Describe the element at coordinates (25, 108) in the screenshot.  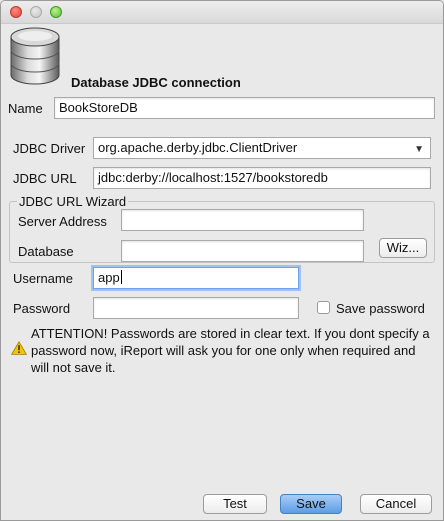
I see `name-label: Name` at that location.